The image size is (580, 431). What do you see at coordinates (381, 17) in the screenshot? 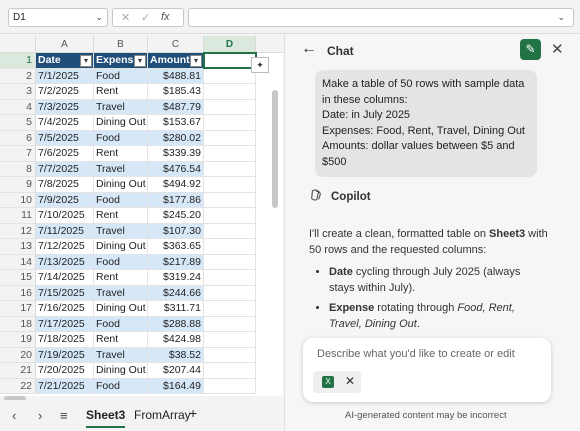
I see `formula-input: ⌄` at bounding box center [381, 17].